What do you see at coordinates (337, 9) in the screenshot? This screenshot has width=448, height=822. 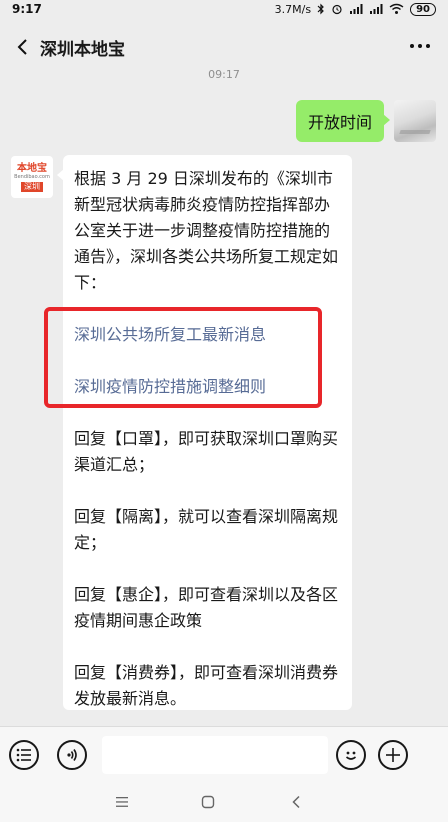 I see `alarm-icon` at bounding box center [337, 9].